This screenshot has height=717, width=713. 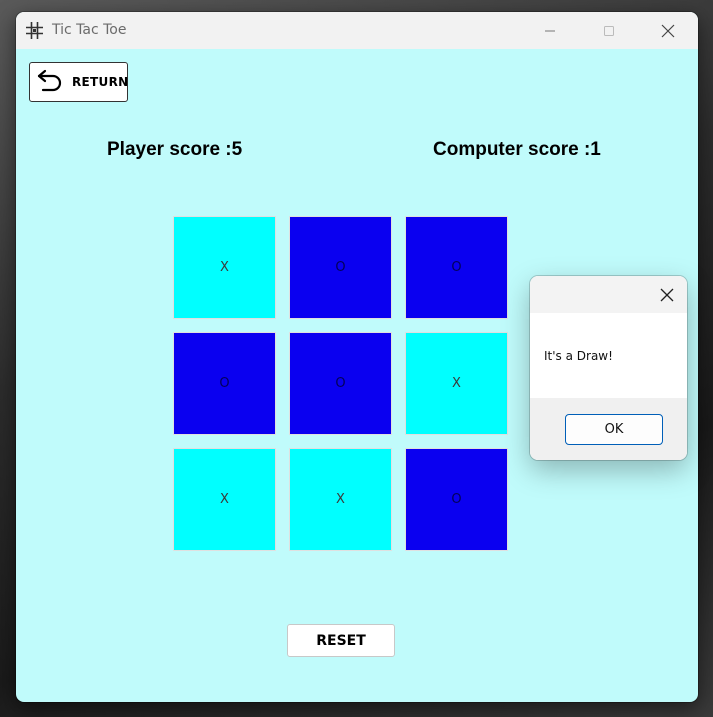 What do you see at coordinates (34, 30) in the screenshot?
I see `tic-tac-toe-grid-icon` at bounding box center [34, 30].